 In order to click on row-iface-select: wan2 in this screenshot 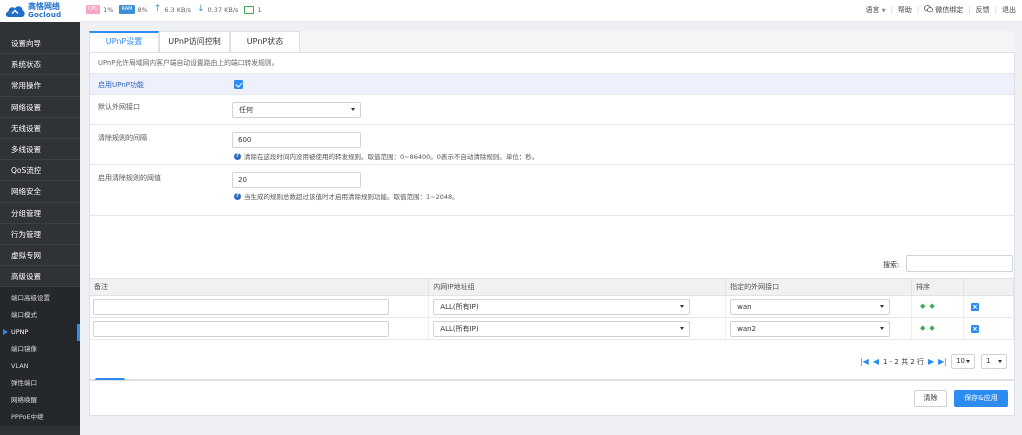, I will do `click(810, 329)`.